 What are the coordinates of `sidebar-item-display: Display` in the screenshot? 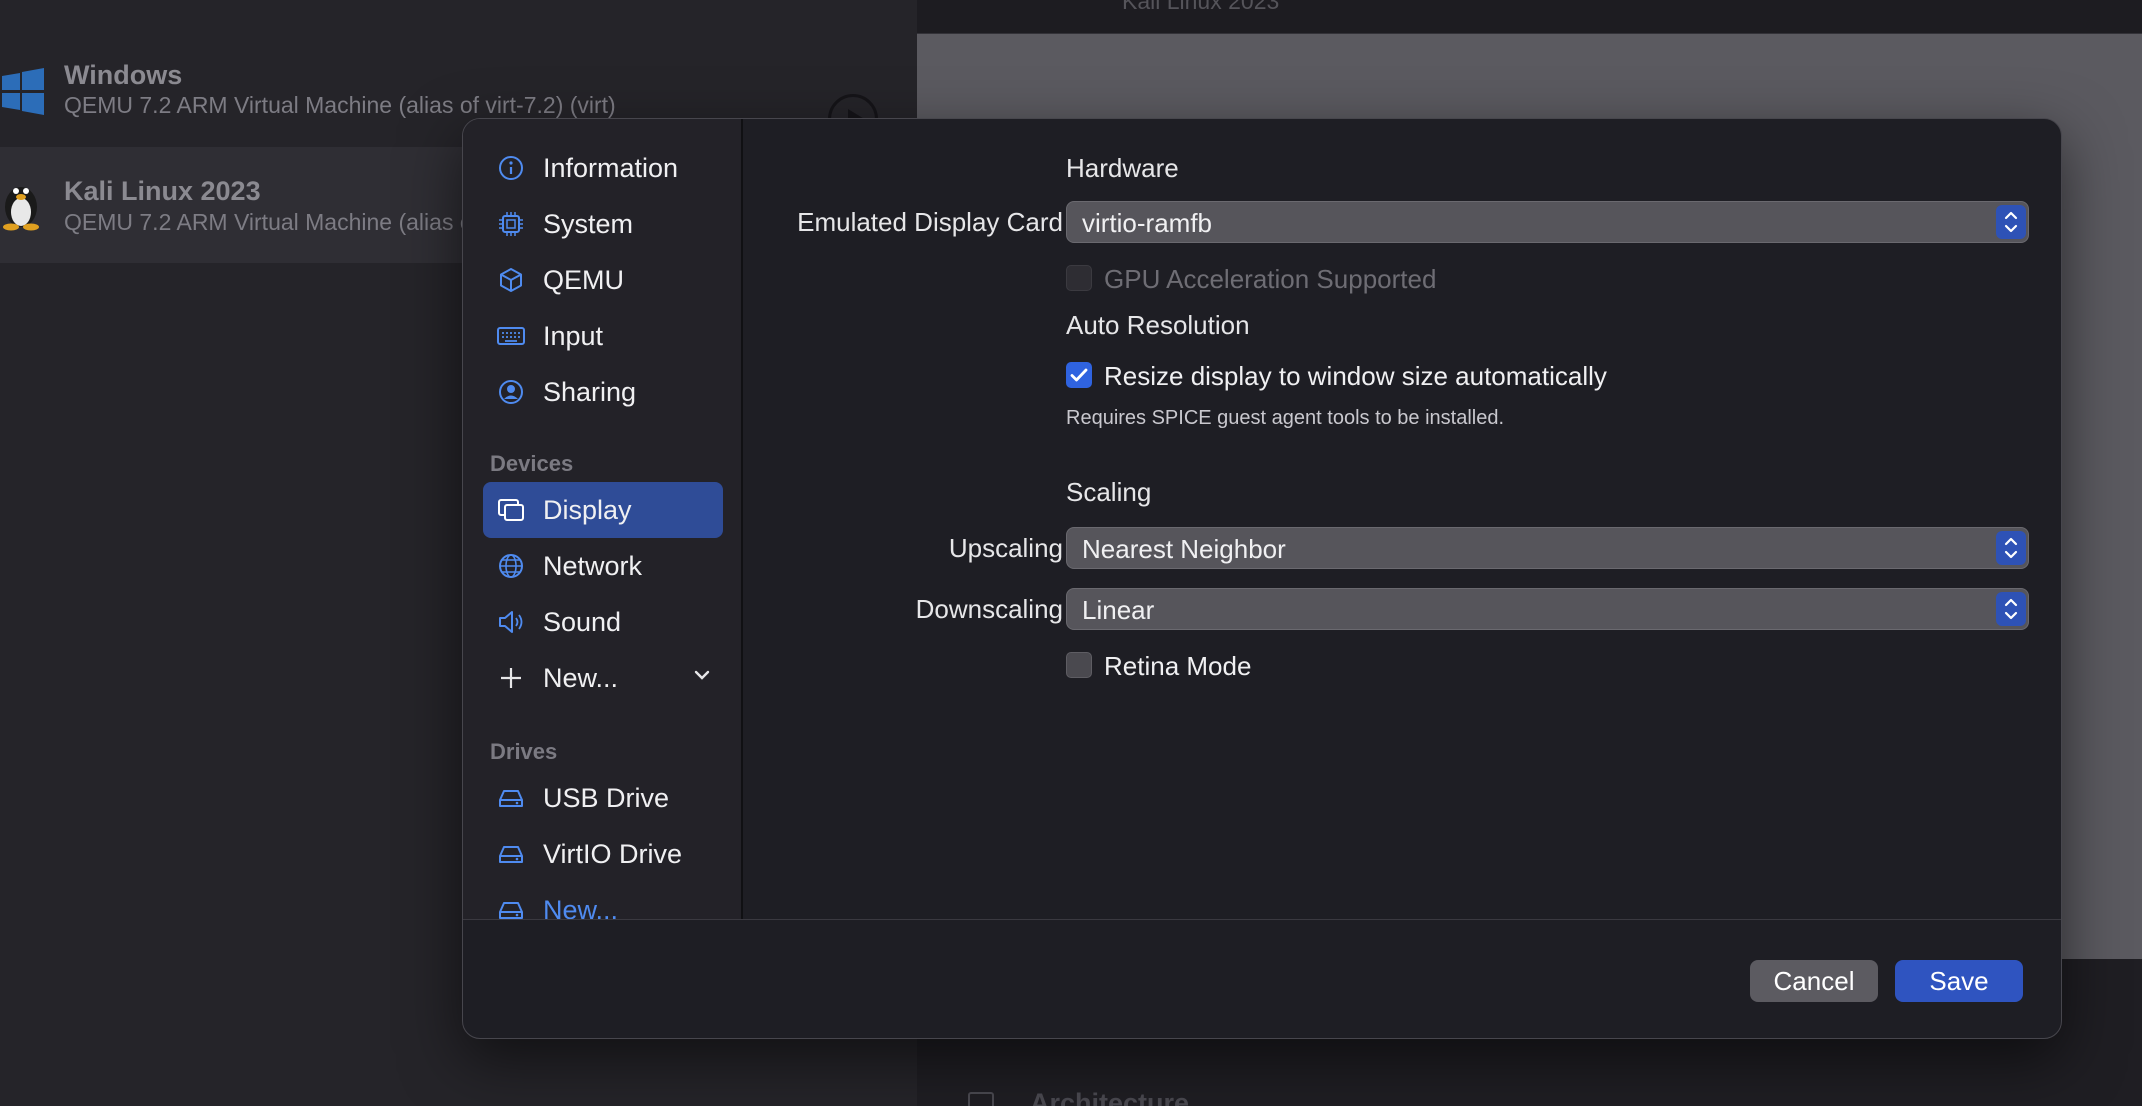 It's located at (603, 510).